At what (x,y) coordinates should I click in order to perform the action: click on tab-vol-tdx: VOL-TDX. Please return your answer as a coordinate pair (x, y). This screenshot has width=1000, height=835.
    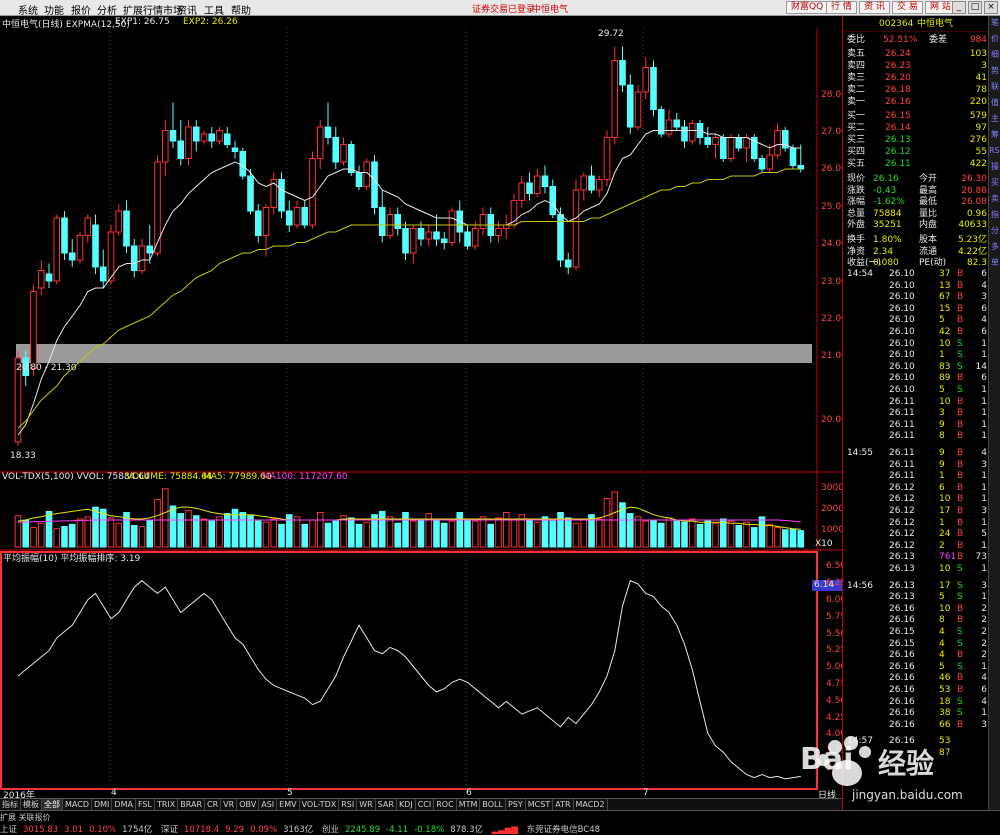
    Looking at the image, I should click on (320, 804).